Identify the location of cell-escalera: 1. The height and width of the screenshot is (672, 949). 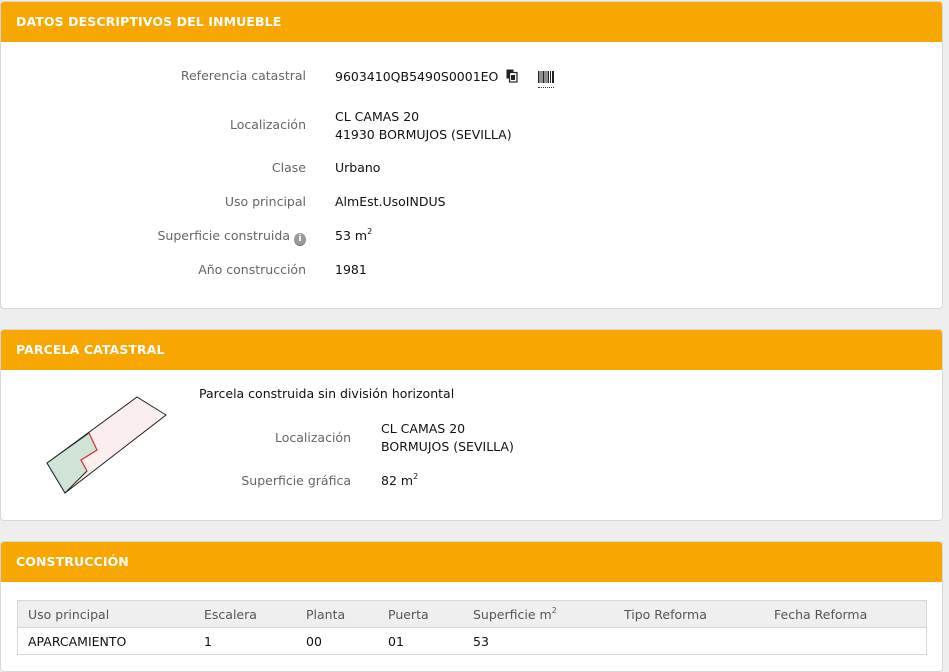
(208, 641).